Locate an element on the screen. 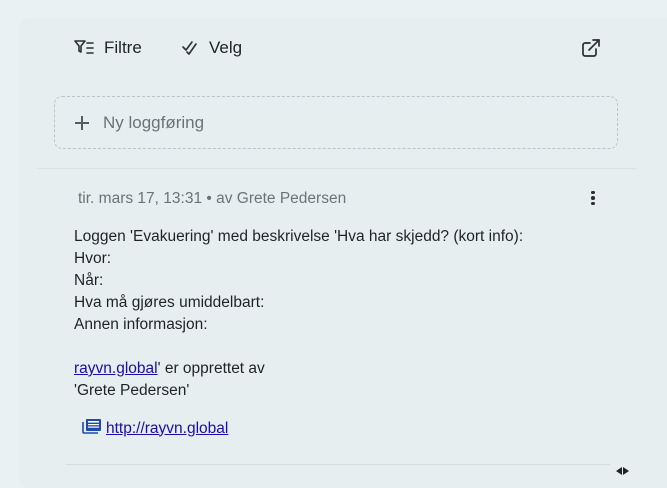 The width and height of the screenshot is (667, 488). resize-handle is located at coordinates (622, 471).